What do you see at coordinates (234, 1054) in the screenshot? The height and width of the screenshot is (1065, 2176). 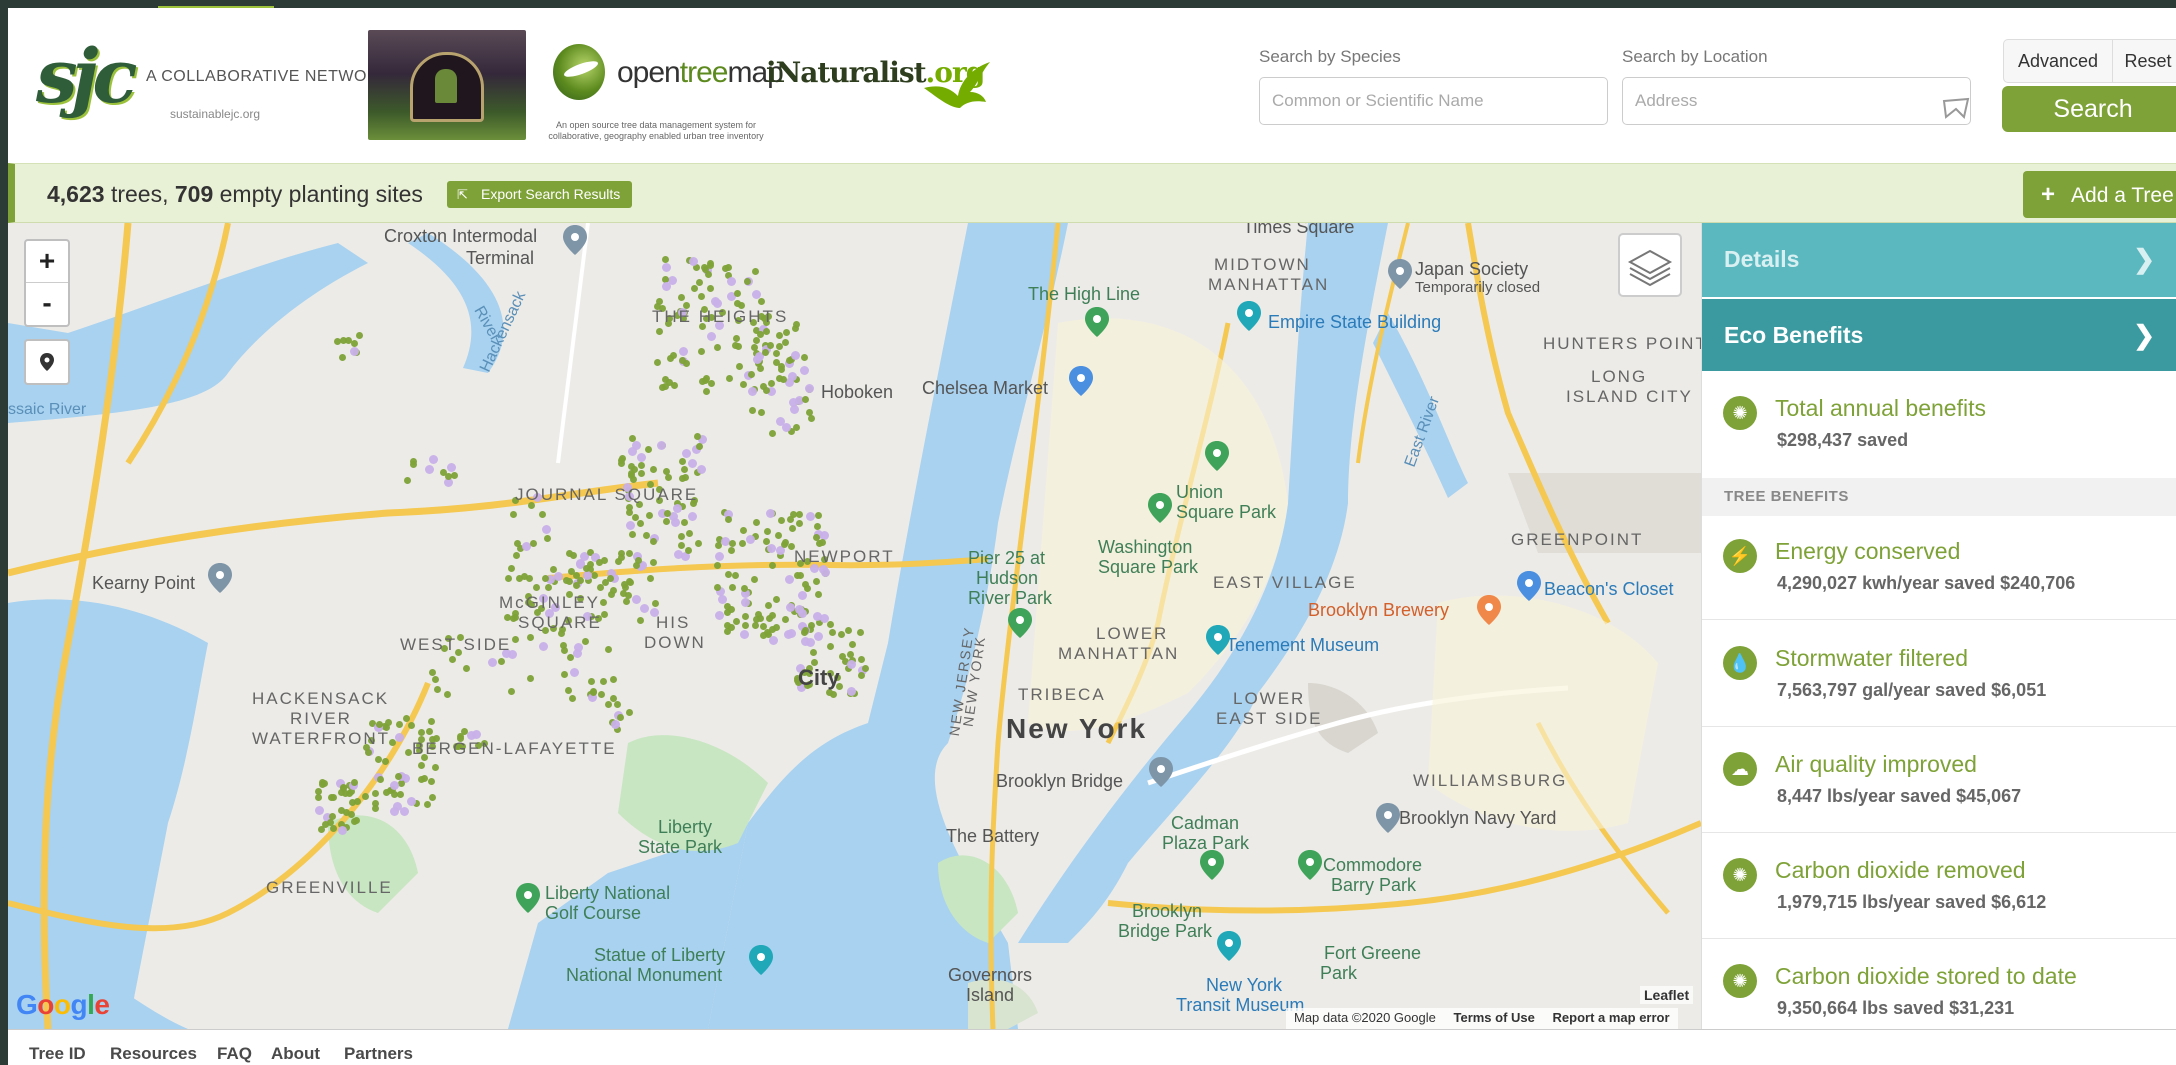 I see `footer-link-faq: FAQ` at bounding box center [234, 1054].